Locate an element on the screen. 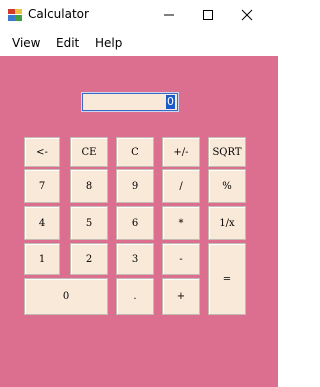  menu-bar: View Edit Help is located at coordinates (139, 43).